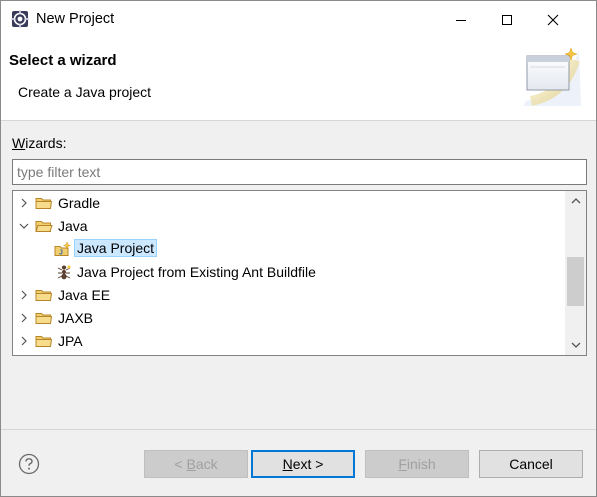  What do you see at coordinates (289, 341) in the screenshot?
I see `tree-item-jpa: JPA` at bounding box center [289, 341].